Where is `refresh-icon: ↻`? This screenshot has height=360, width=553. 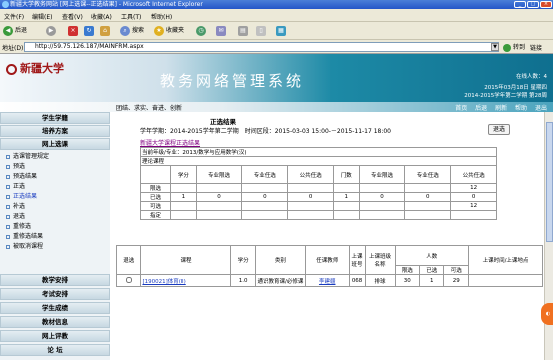
refresh-icon: ↻ is located at coordinates (89, 30).